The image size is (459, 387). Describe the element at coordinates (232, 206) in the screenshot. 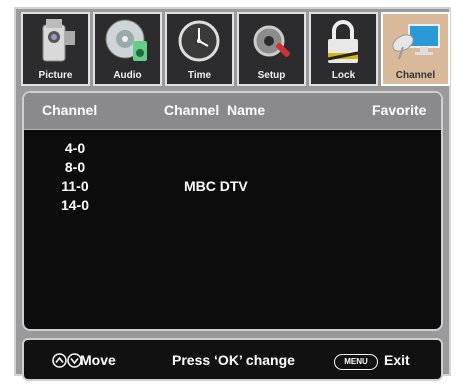

I see `channel-row: 14-0` at that location.